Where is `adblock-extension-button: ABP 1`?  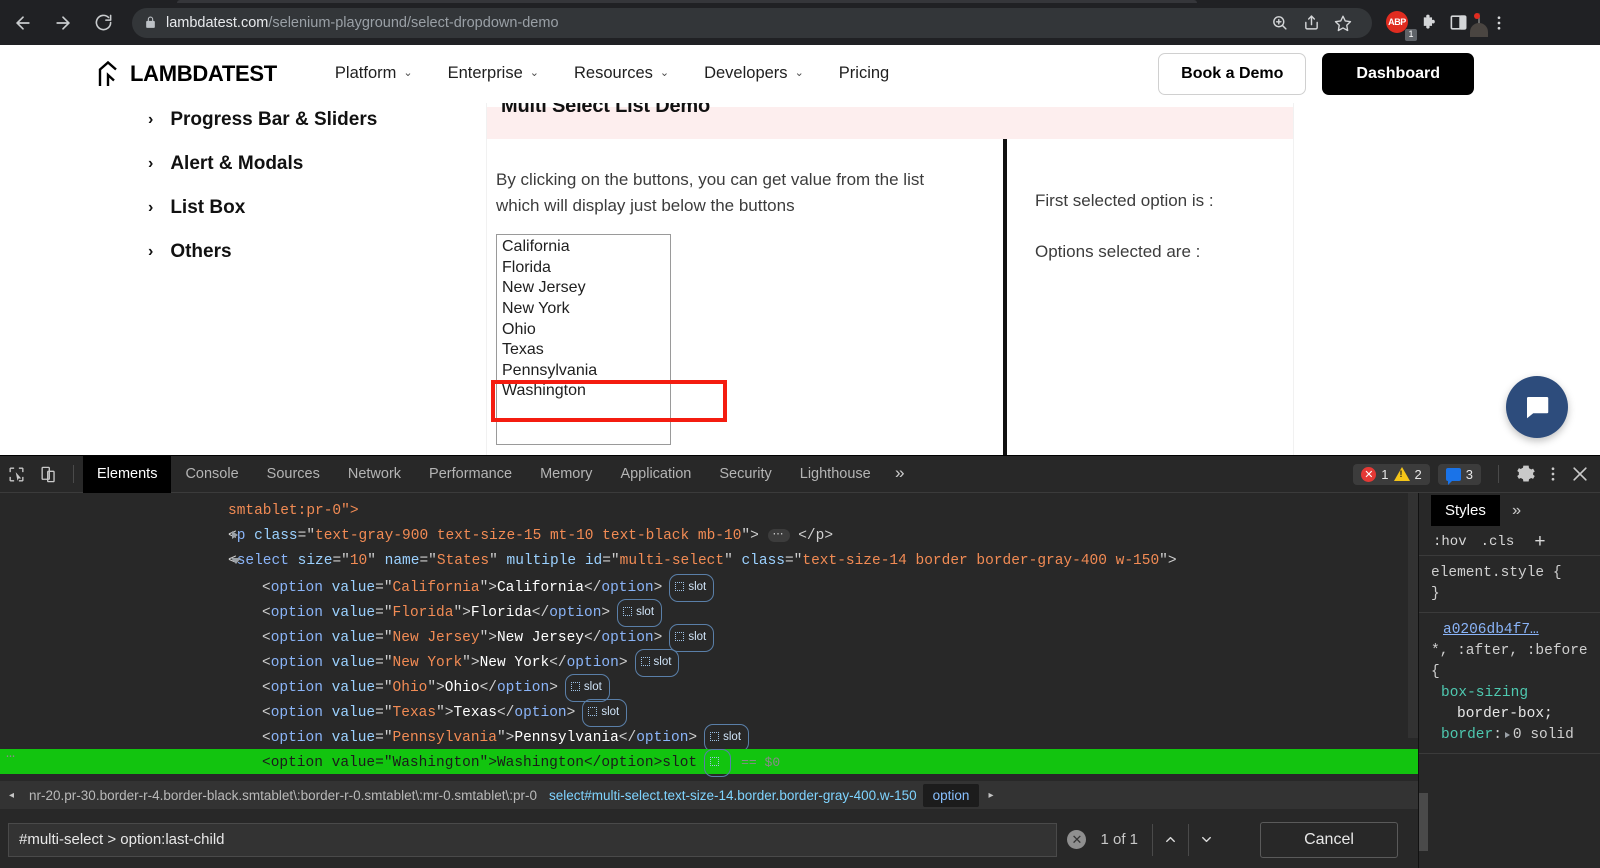 adblock-extension-button: ABP 1 is located at coordinates (1401, 25).